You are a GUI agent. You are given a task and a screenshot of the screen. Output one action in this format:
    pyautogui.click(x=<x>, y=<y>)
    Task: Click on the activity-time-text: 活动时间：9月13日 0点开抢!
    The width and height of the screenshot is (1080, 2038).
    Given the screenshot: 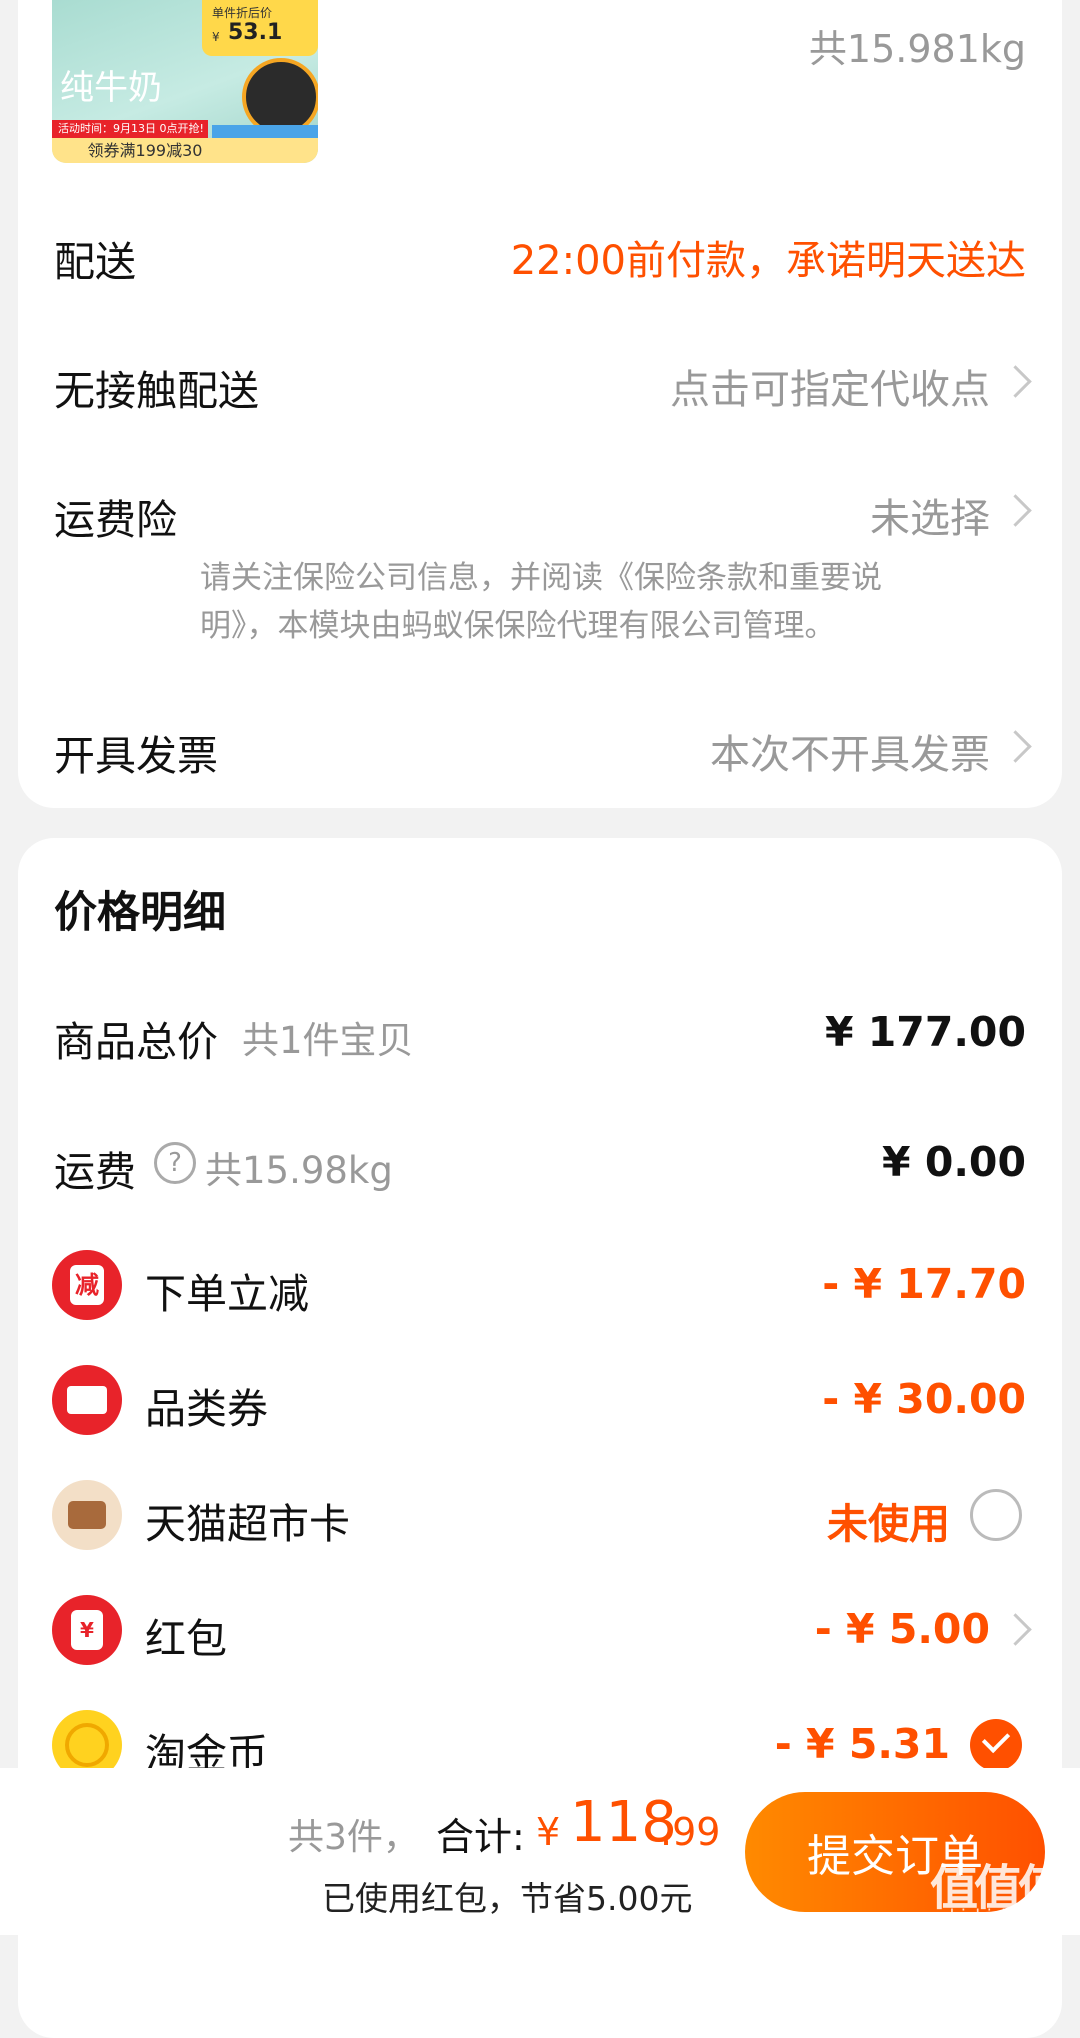 What is the action you would take?
    pyautogui.click(x=130, y=129)
    